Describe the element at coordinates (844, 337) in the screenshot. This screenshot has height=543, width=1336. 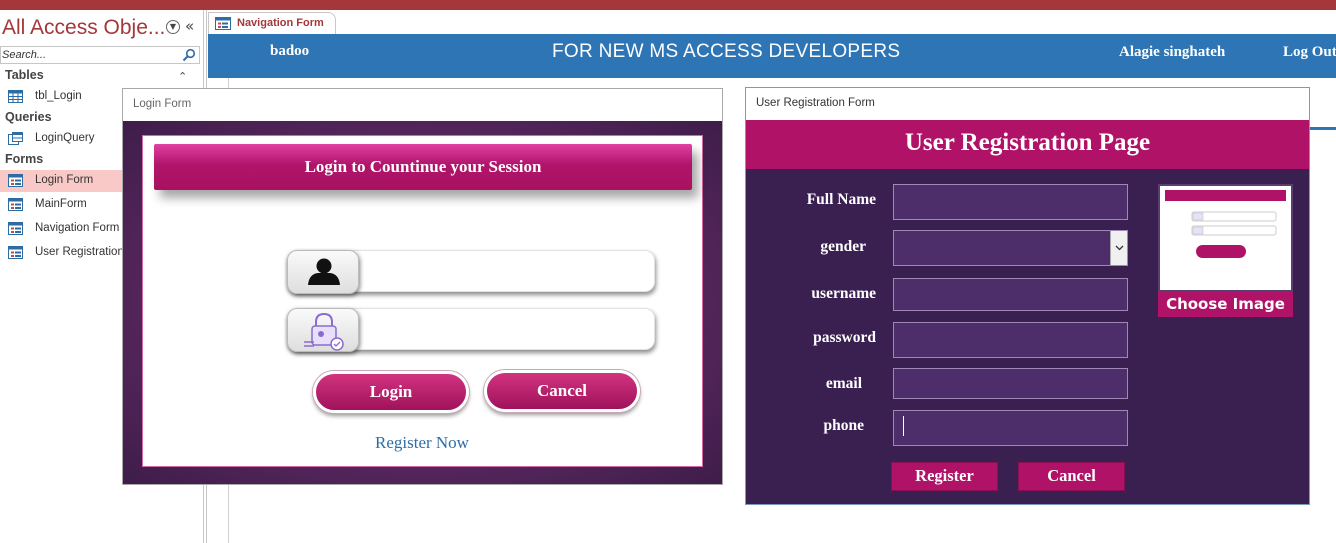
I see `label-password: password` at that location.